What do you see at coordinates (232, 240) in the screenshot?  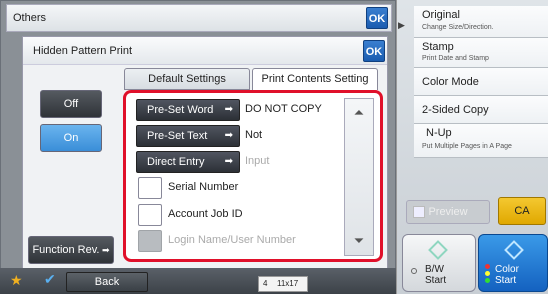 I see `login-name-label: Login Name/User Number` at bounding box center [232, 240].